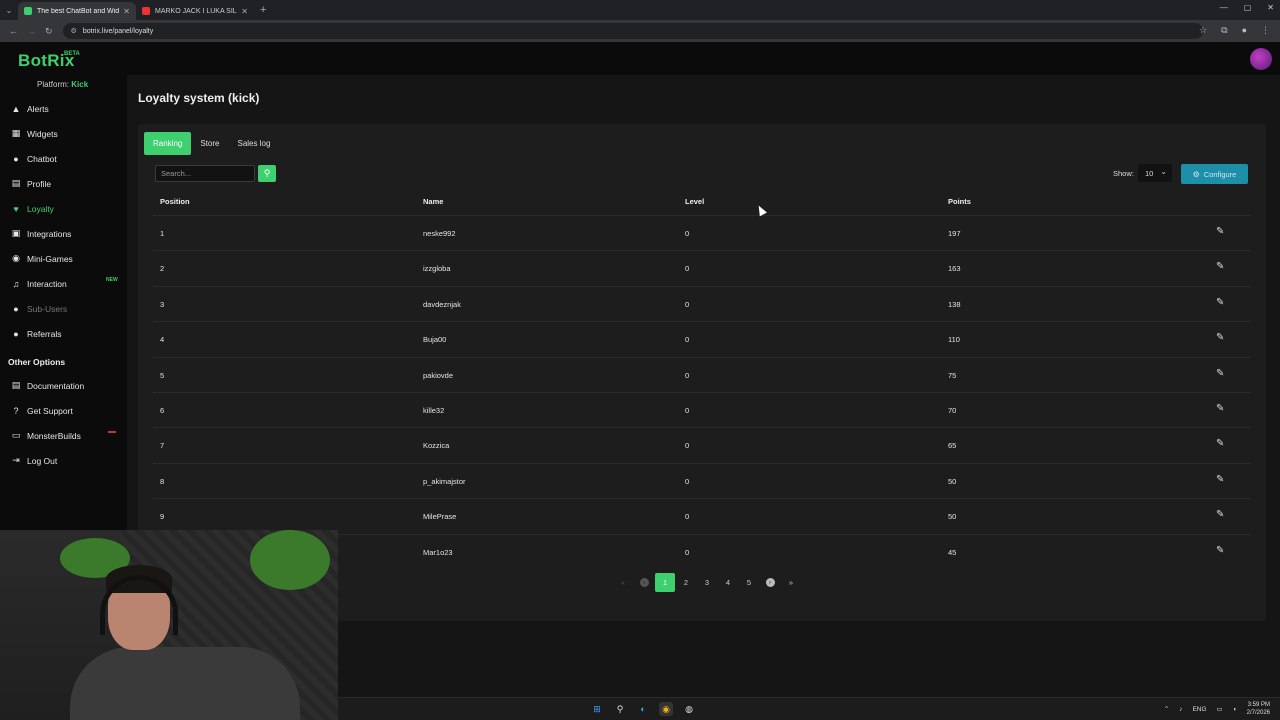 This screenshot has width=1280, height=720. What do you see at coordinates (63, 258) in the screenshot?
I see `sidebar-item-mini-games: ◉ Mini-Games` at bounding box center [63, 258].